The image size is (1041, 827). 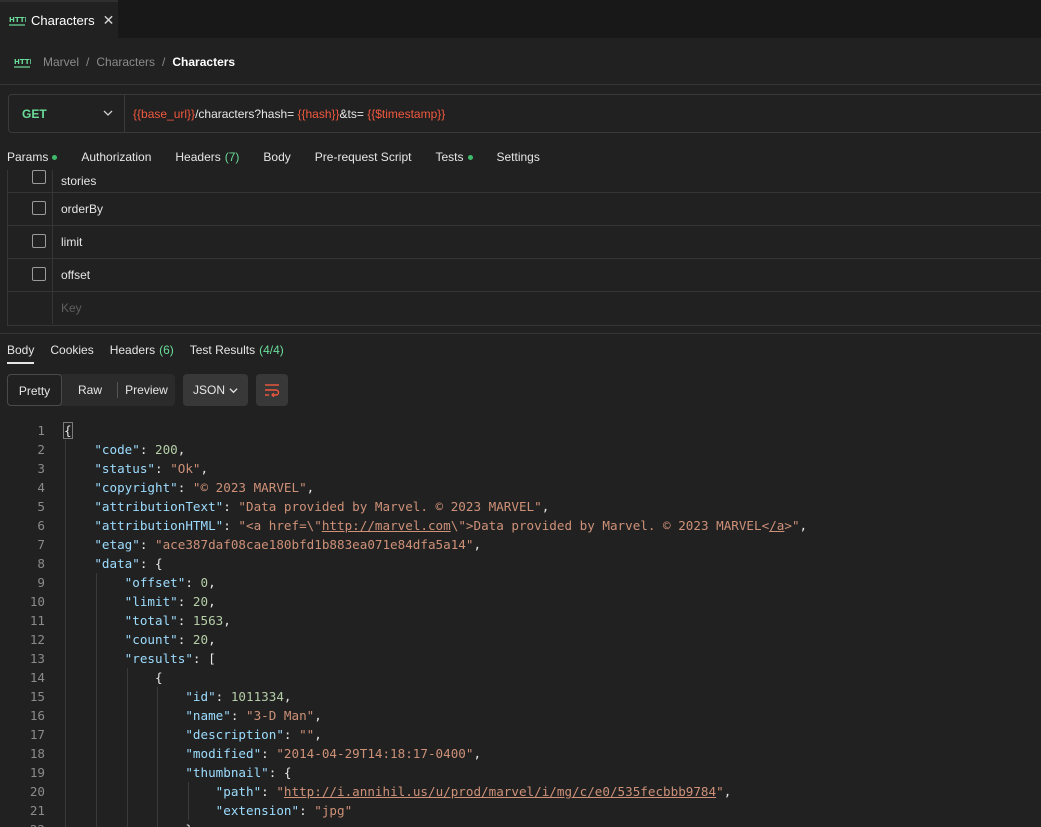 I want to click on breadcrumb-current: Characters, so click(x=203, y=62).